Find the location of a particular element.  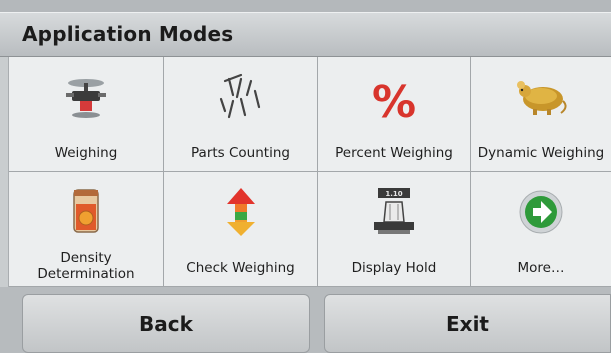

mouse-animal-icon is located at coordinates (542, 98).